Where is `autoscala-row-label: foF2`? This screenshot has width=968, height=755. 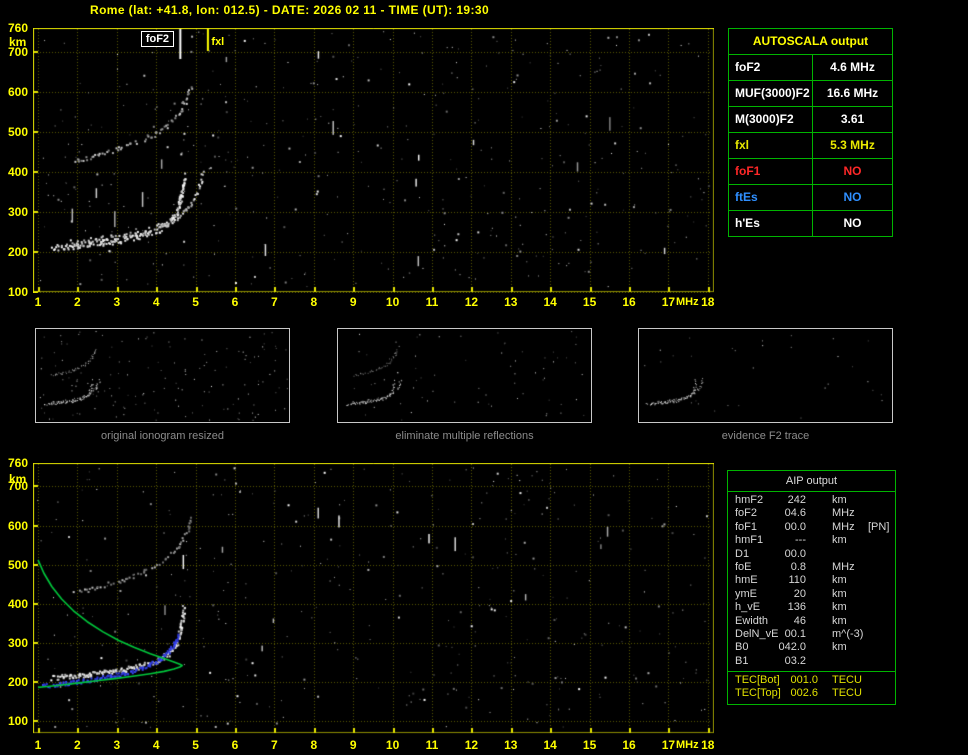 autoscala-row-label: foF2 is located at coordinates (771, 67).